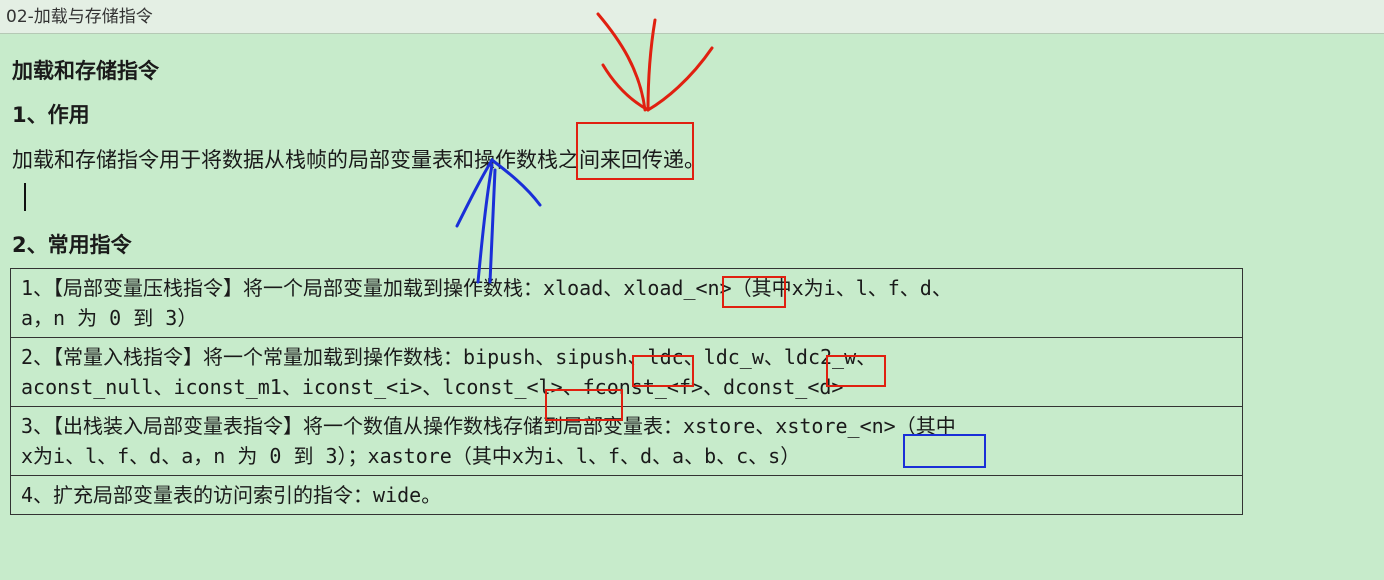  I want to click on highlight-ldc, so click(856, 371).